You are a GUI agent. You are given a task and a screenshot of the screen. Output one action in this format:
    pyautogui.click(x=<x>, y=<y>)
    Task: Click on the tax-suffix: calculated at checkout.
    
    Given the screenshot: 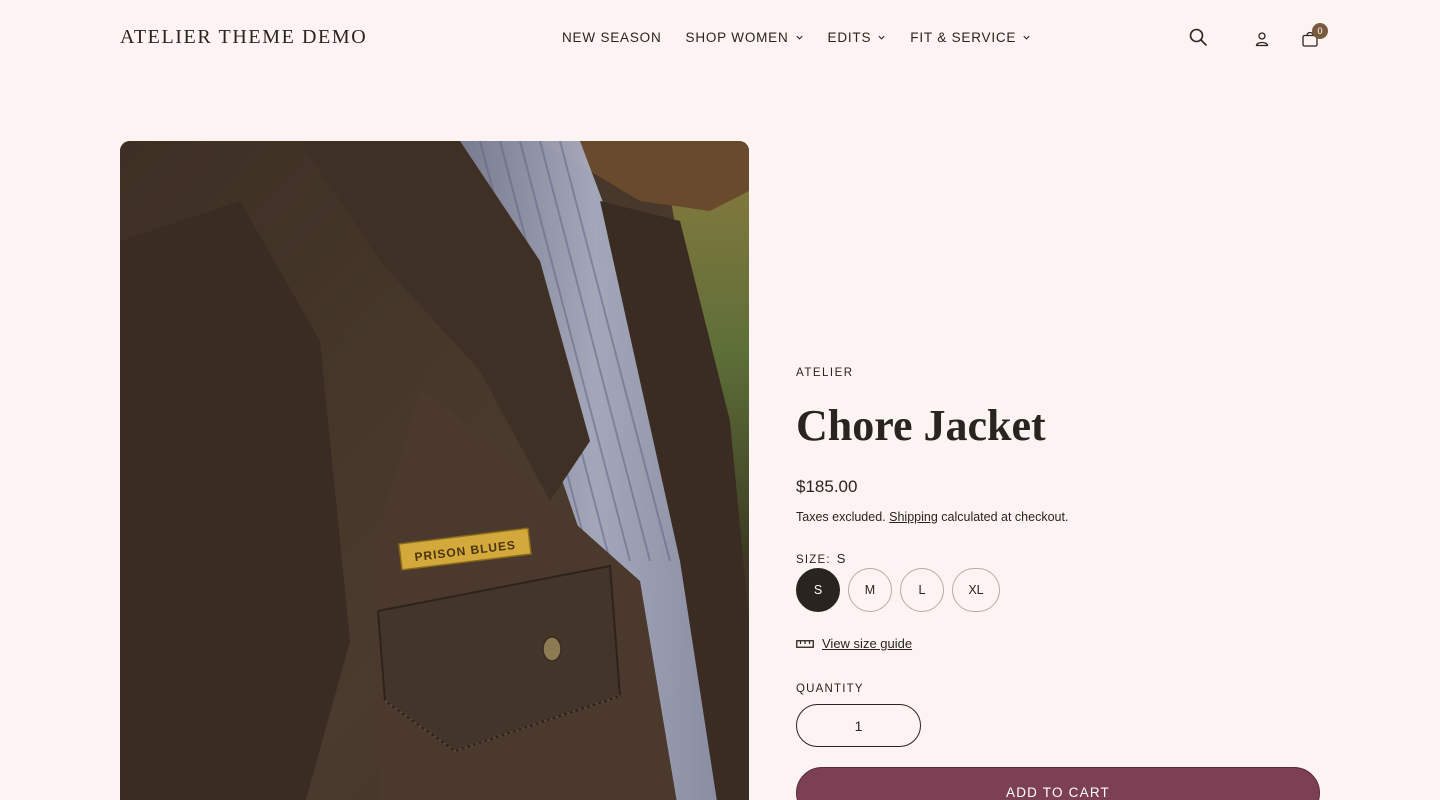 What is the action you would take?
    pyautogui.click(x=1005, y=517)
    